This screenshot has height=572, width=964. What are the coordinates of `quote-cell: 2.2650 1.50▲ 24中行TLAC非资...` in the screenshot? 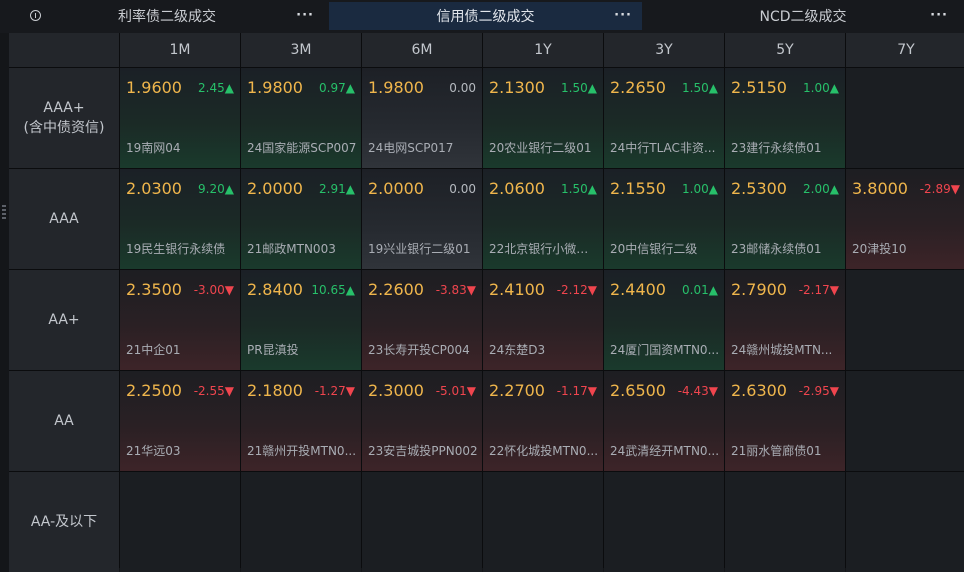 It's located at (664, 118).